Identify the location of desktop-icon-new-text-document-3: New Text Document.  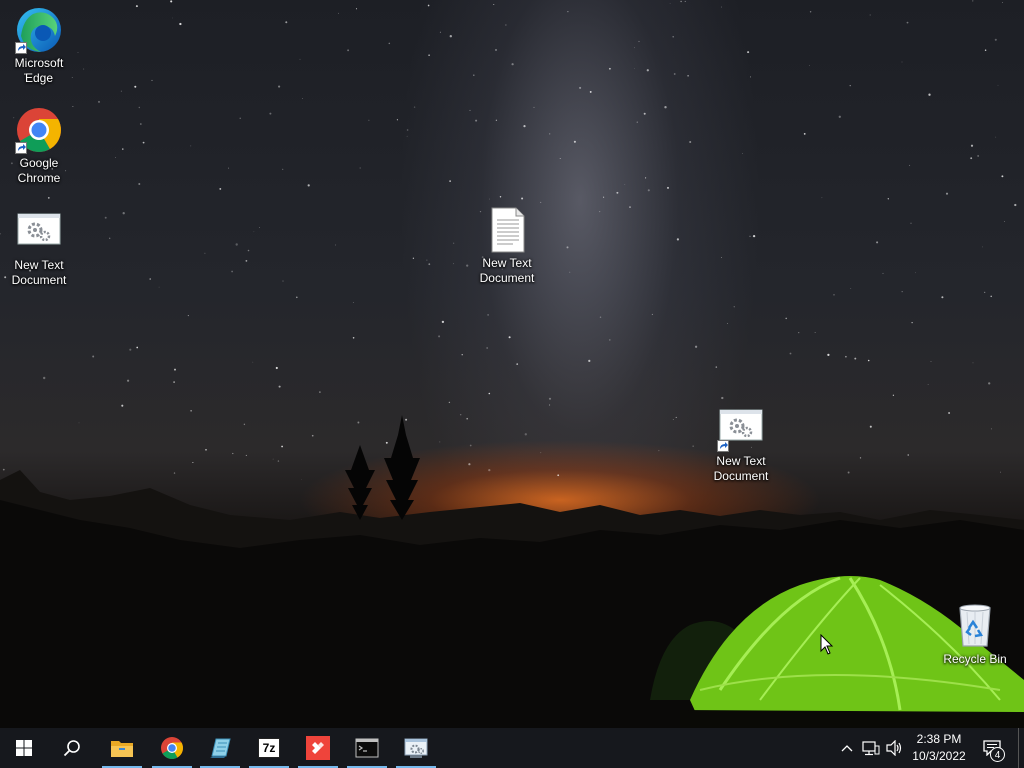
(741, 444).